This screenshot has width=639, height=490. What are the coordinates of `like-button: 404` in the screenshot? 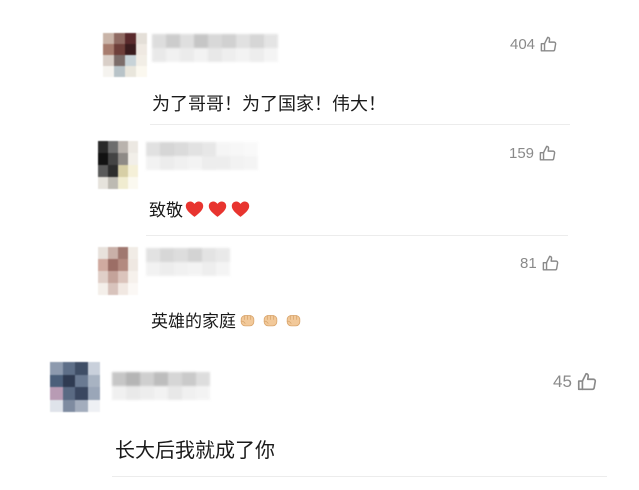 It's located at (534, 44).